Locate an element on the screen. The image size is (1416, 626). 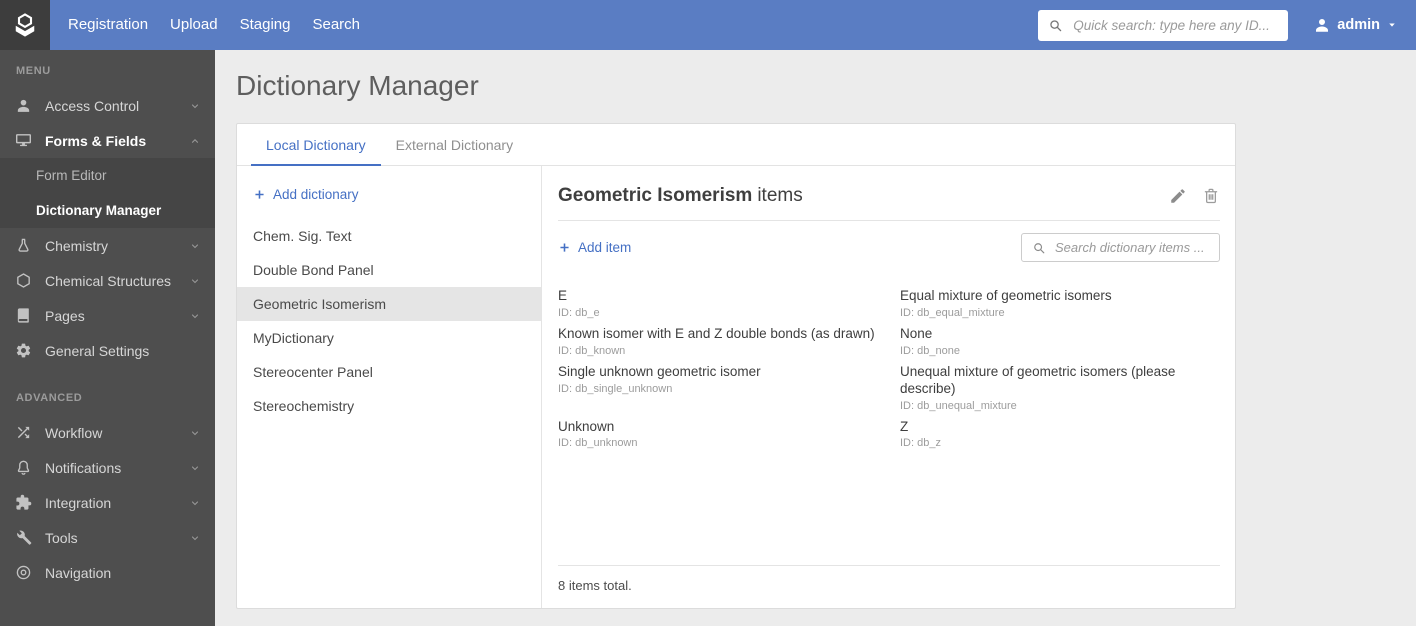
item-label: Z is located at coordinates (904, 426).